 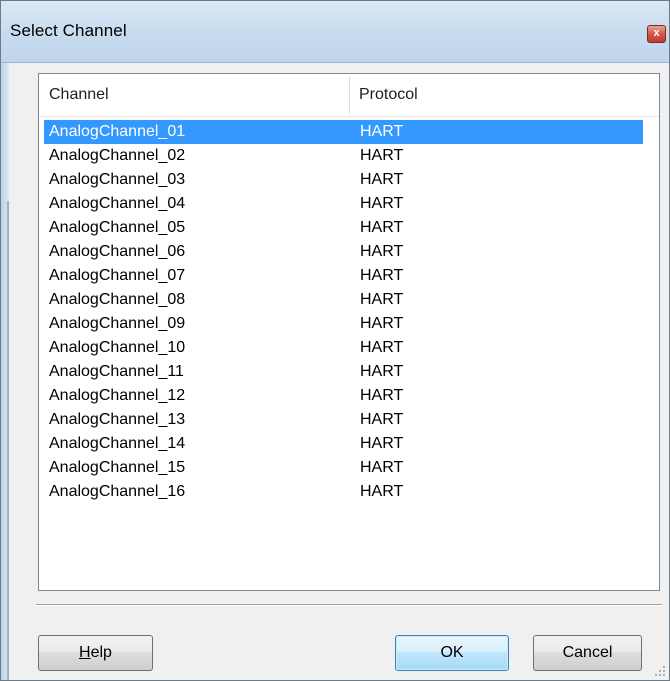 What do you see at coordinates (117, 395) in the screenshot?
I see `channel-cell: AnalogChannel_12` at bounding box center [117, 395].